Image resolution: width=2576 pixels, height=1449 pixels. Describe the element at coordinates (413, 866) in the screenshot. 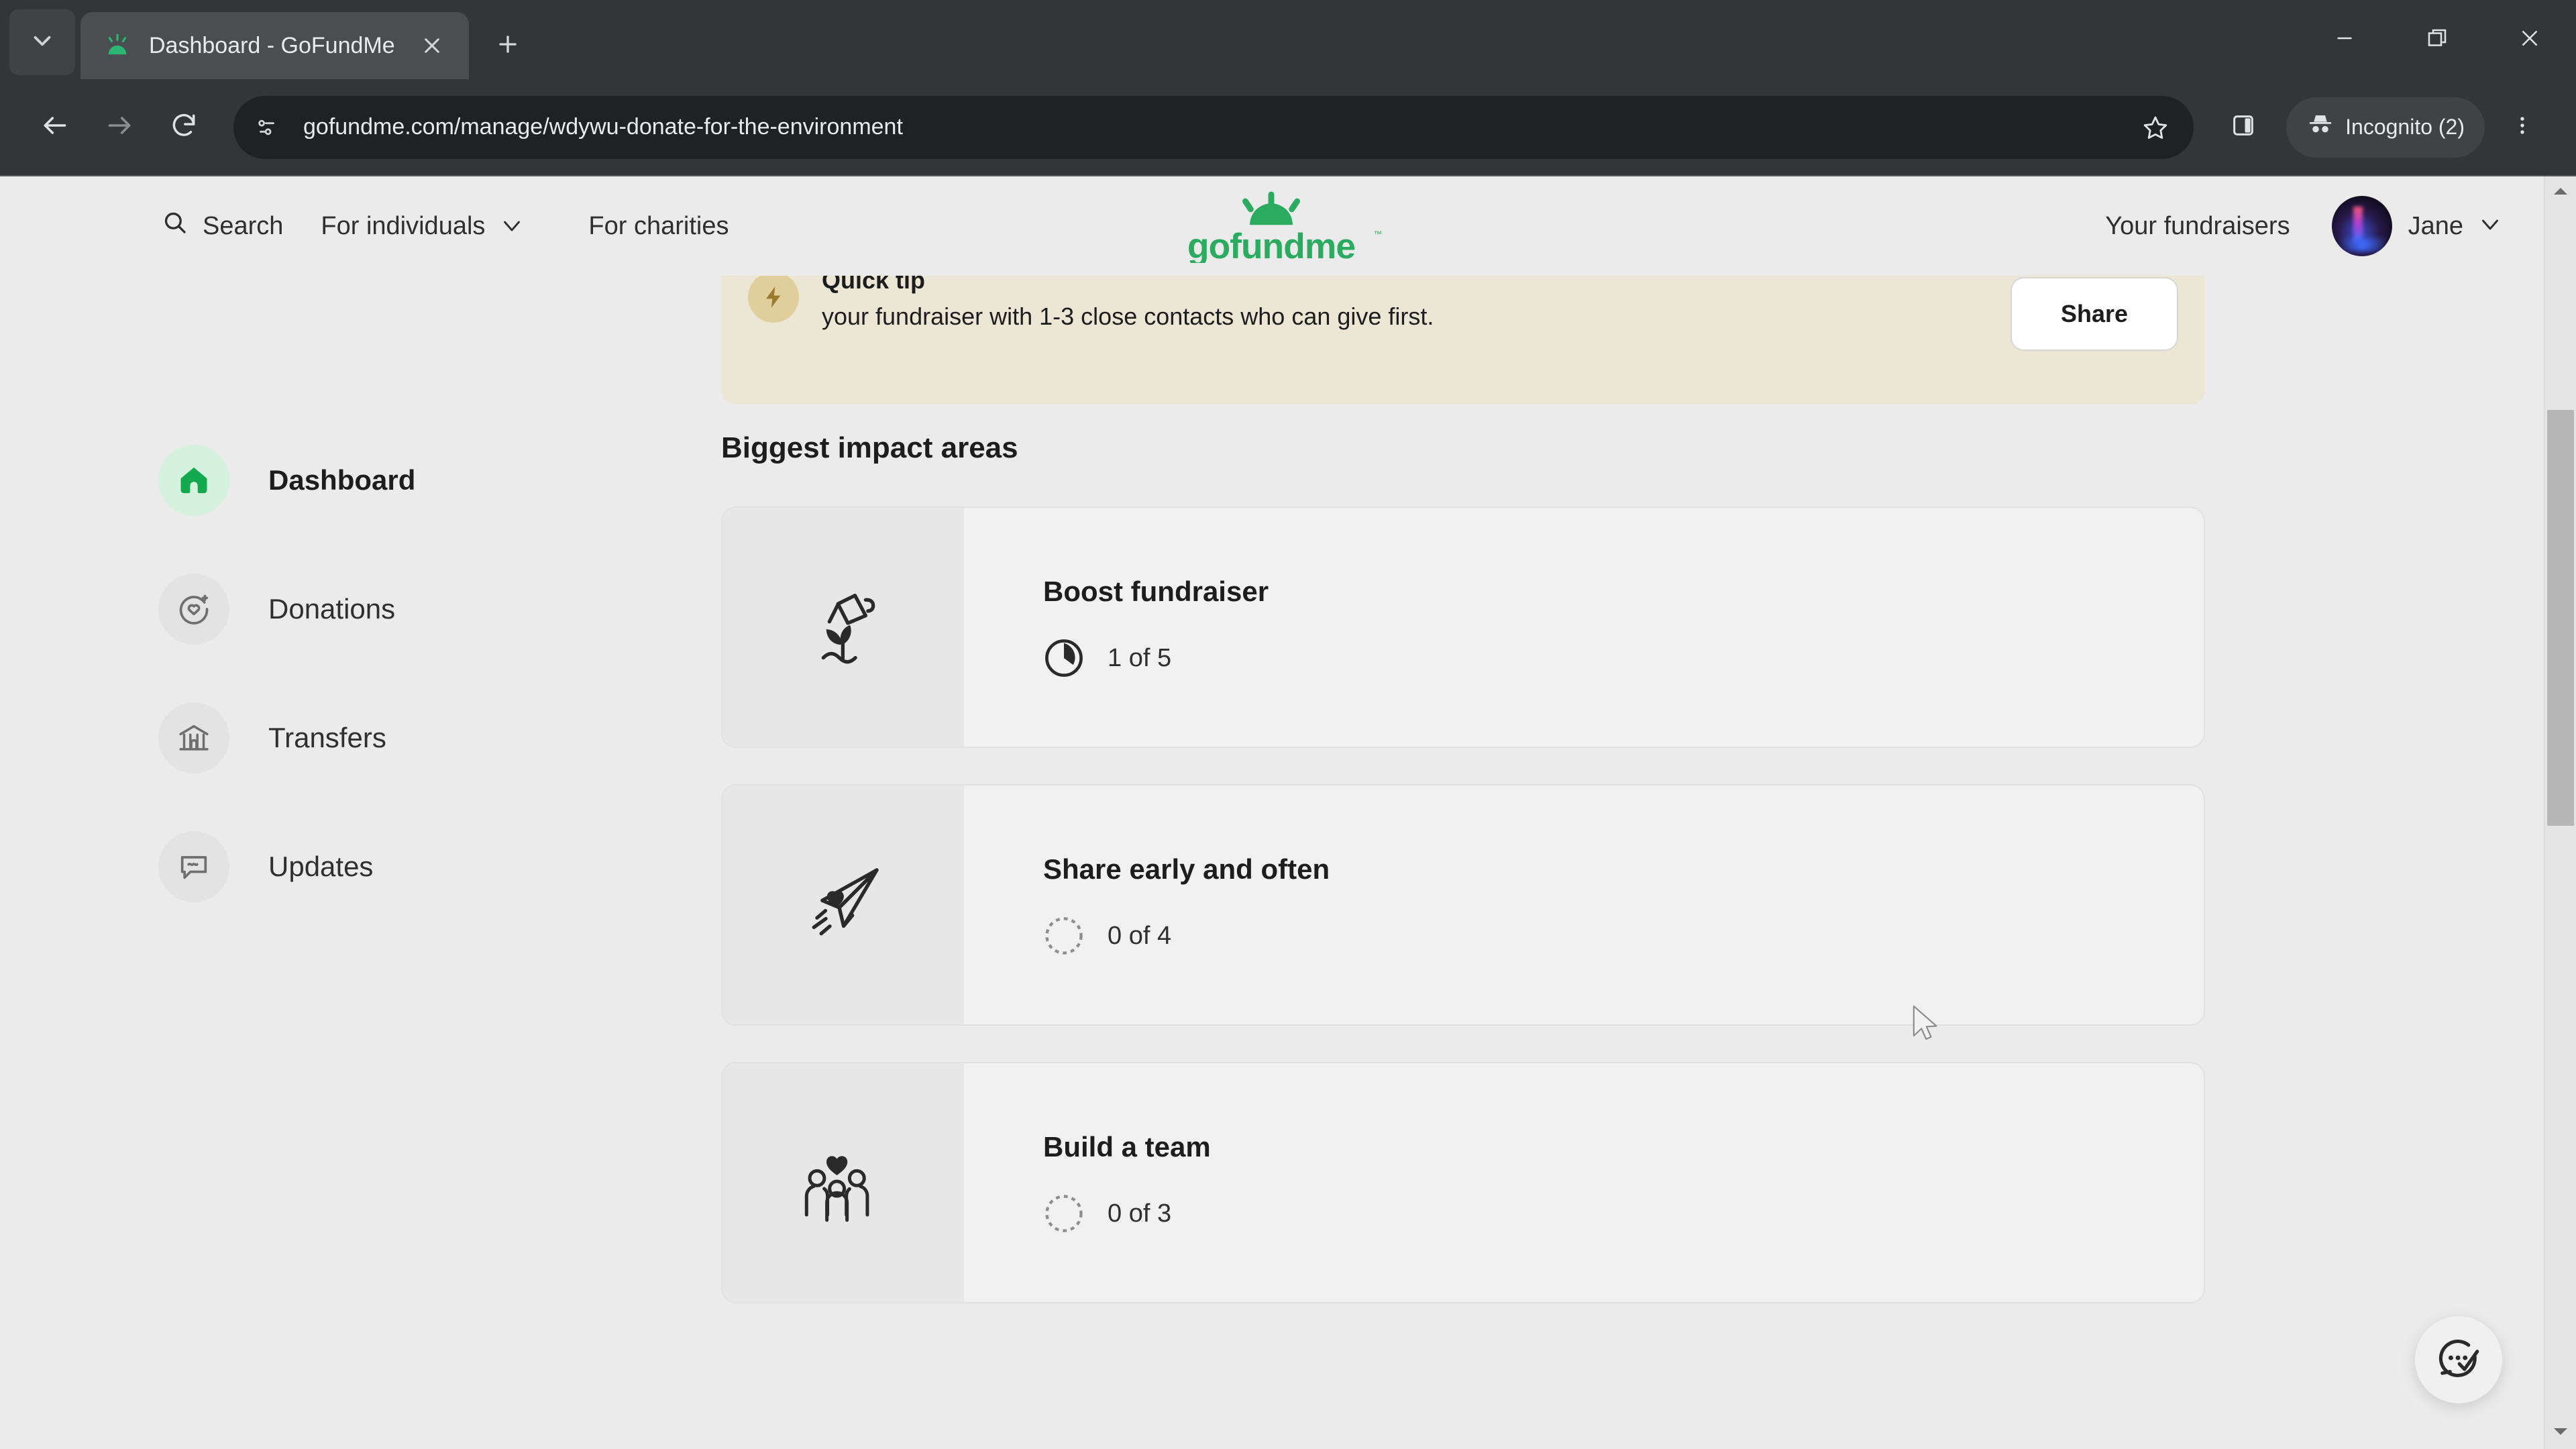

I see `sidebar-item-updates: Updates` at that location.